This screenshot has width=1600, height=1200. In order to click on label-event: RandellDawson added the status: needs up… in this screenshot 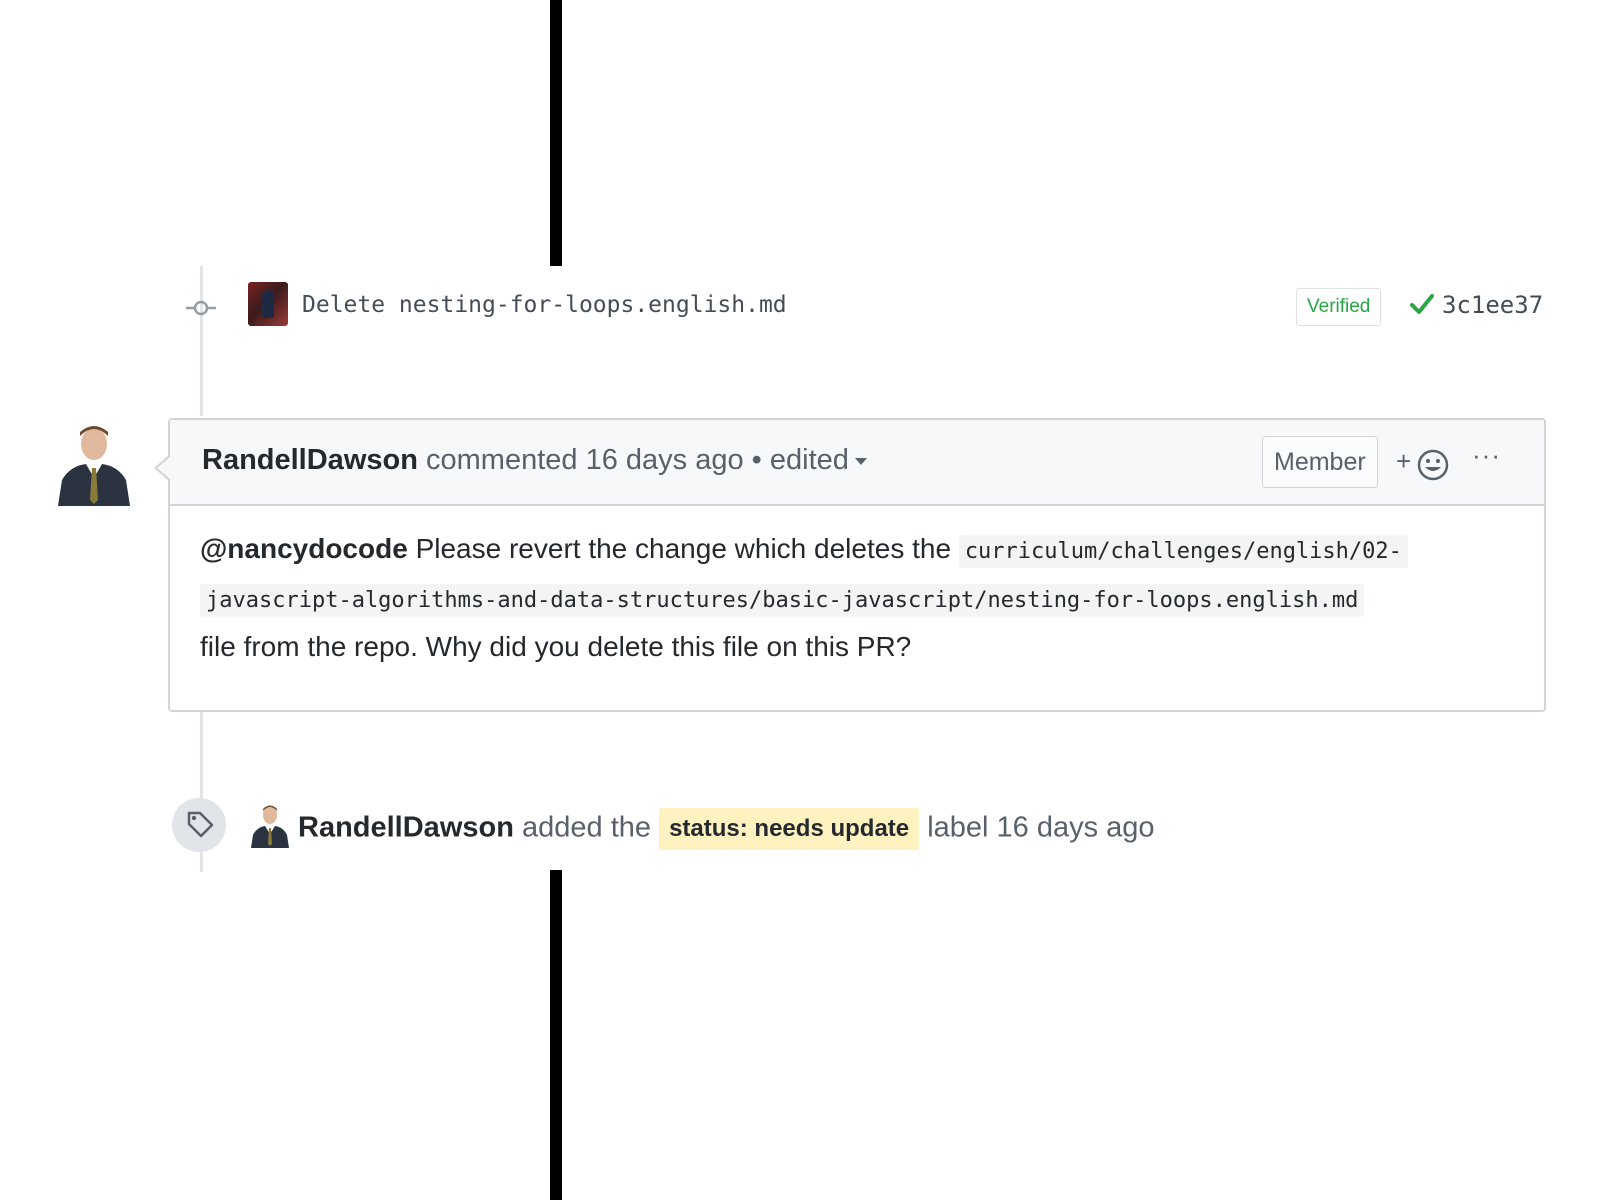, I will do `click(720, 826)`.